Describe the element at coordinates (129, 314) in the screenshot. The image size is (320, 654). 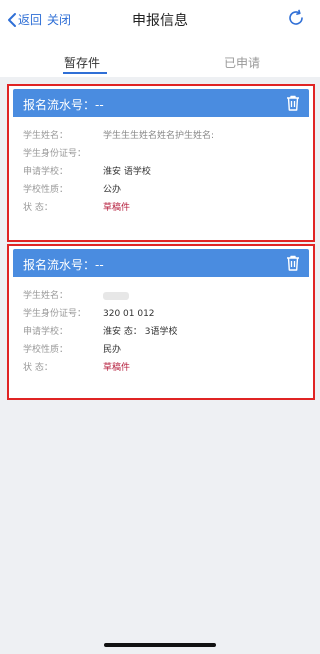
I see `row-value: 320 01 012` at that location.